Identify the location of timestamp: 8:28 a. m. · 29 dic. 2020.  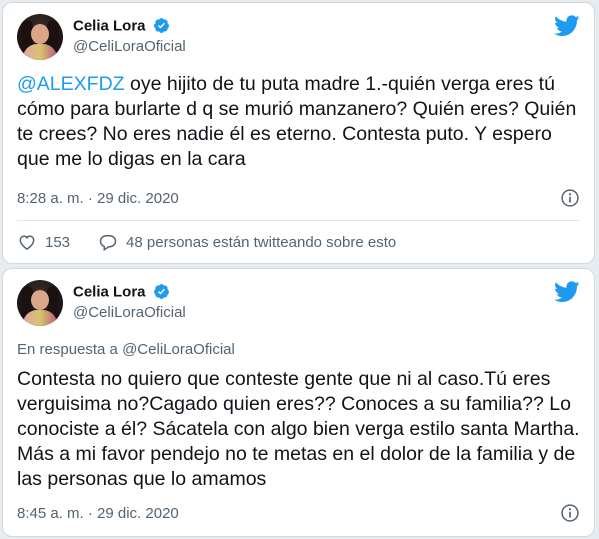
(98, 198).